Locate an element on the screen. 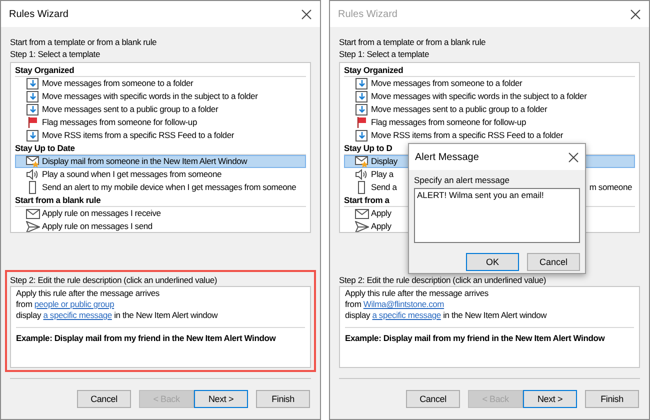 The height and width of the screenshot is (420, 650). item-text: Play a is located at coordinates (382, 174).